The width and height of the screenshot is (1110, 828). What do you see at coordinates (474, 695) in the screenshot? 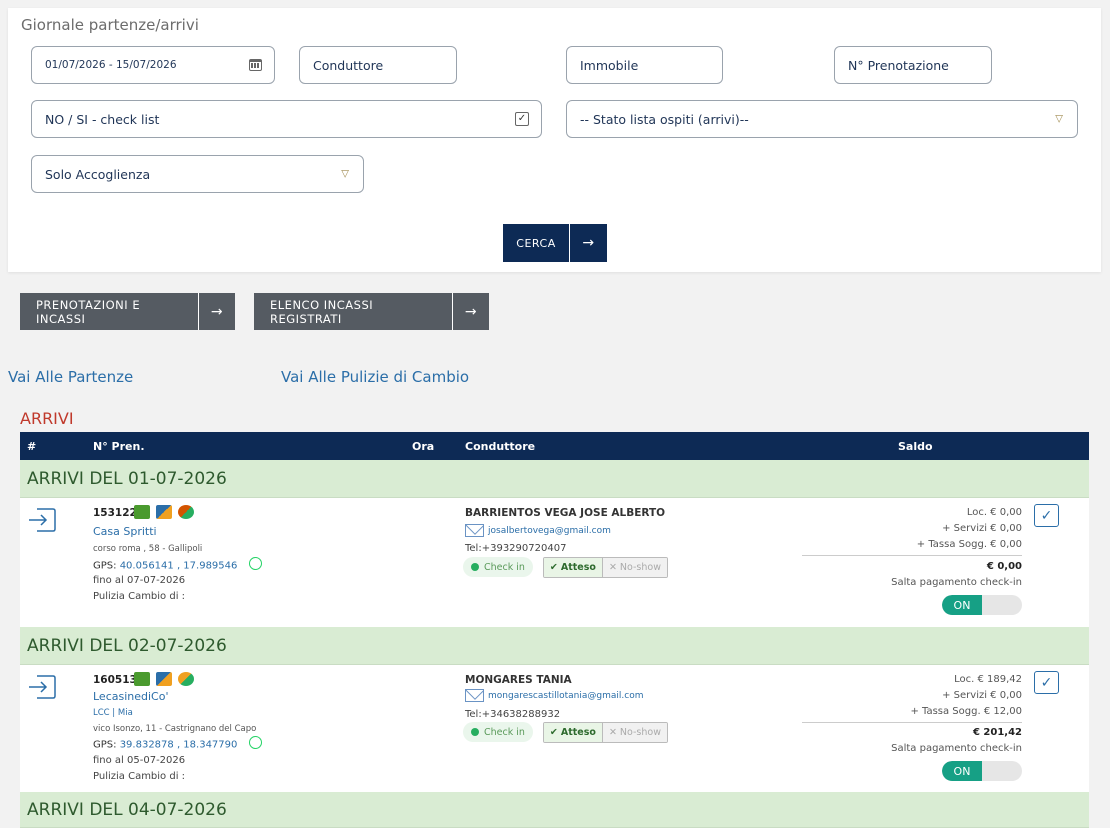
I see `envelope-icon` at bounding box center [474, 695].